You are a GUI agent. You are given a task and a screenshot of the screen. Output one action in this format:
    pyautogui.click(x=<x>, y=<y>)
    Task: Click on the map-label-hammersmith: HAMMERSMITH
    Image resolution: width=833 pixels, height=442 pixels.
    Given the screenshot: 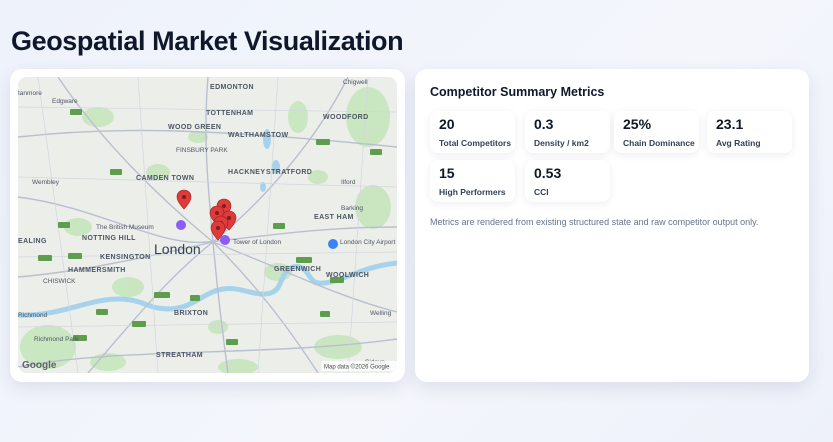 What is the action you would take?
    pyautogui.click(x=97, y=270)
    